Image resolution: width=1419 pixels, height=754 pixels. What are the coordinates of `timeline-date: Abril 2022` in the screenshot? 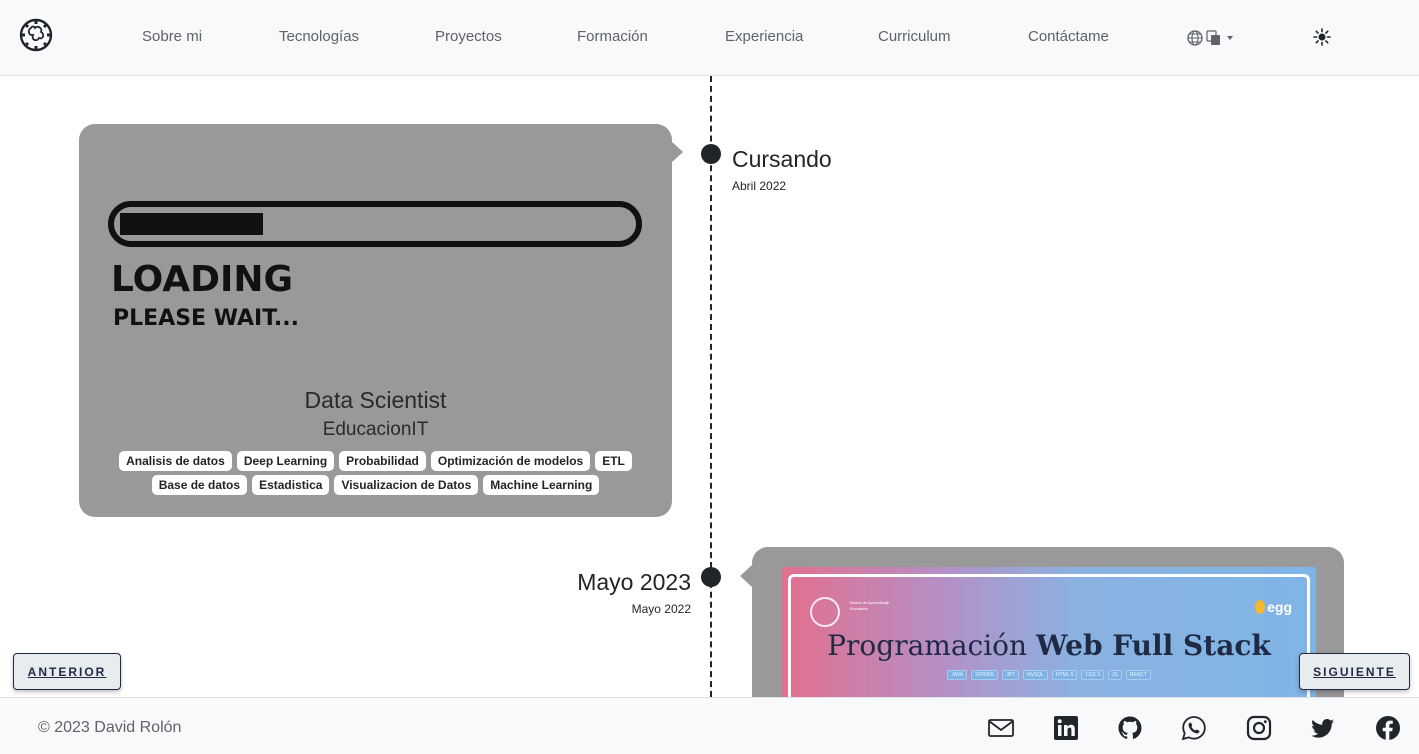 It's located at (759, 186).